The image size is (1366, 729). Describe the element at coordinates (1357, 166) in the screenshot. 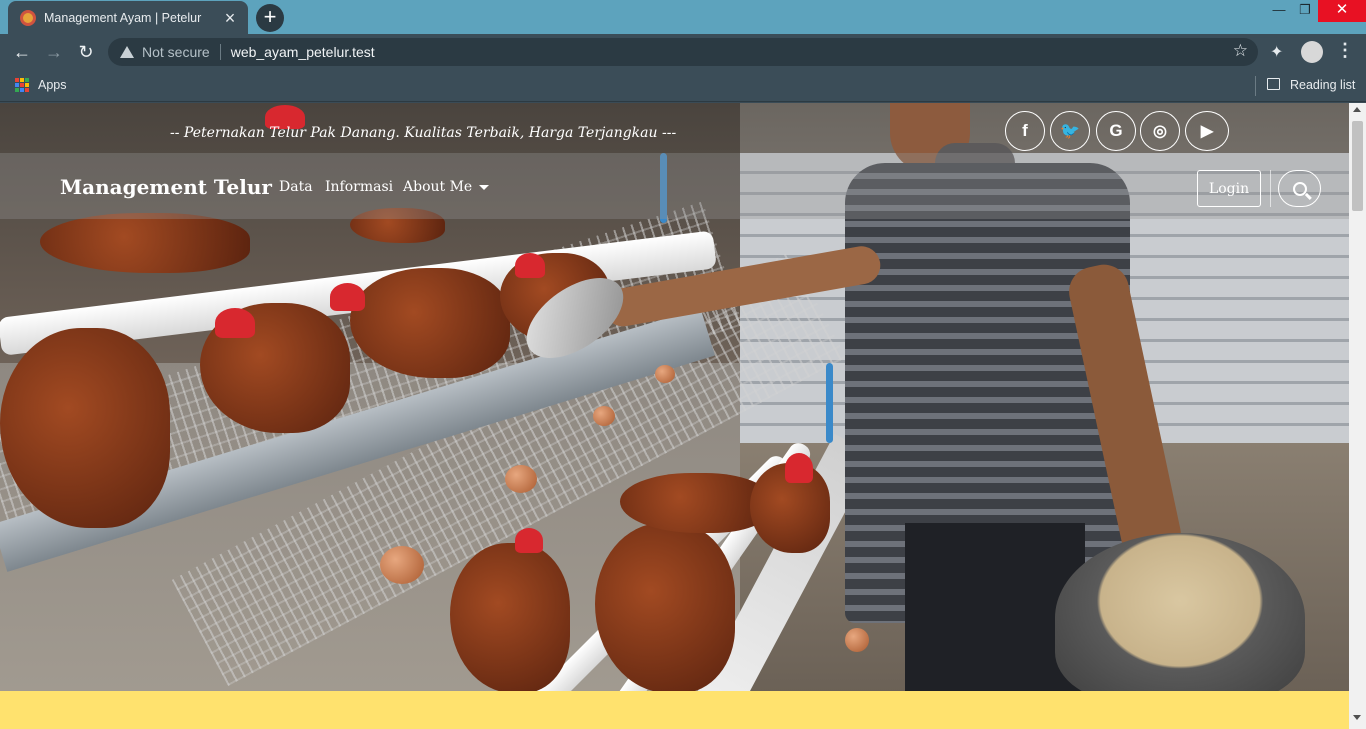

I see `scroll-thumb` at that location.